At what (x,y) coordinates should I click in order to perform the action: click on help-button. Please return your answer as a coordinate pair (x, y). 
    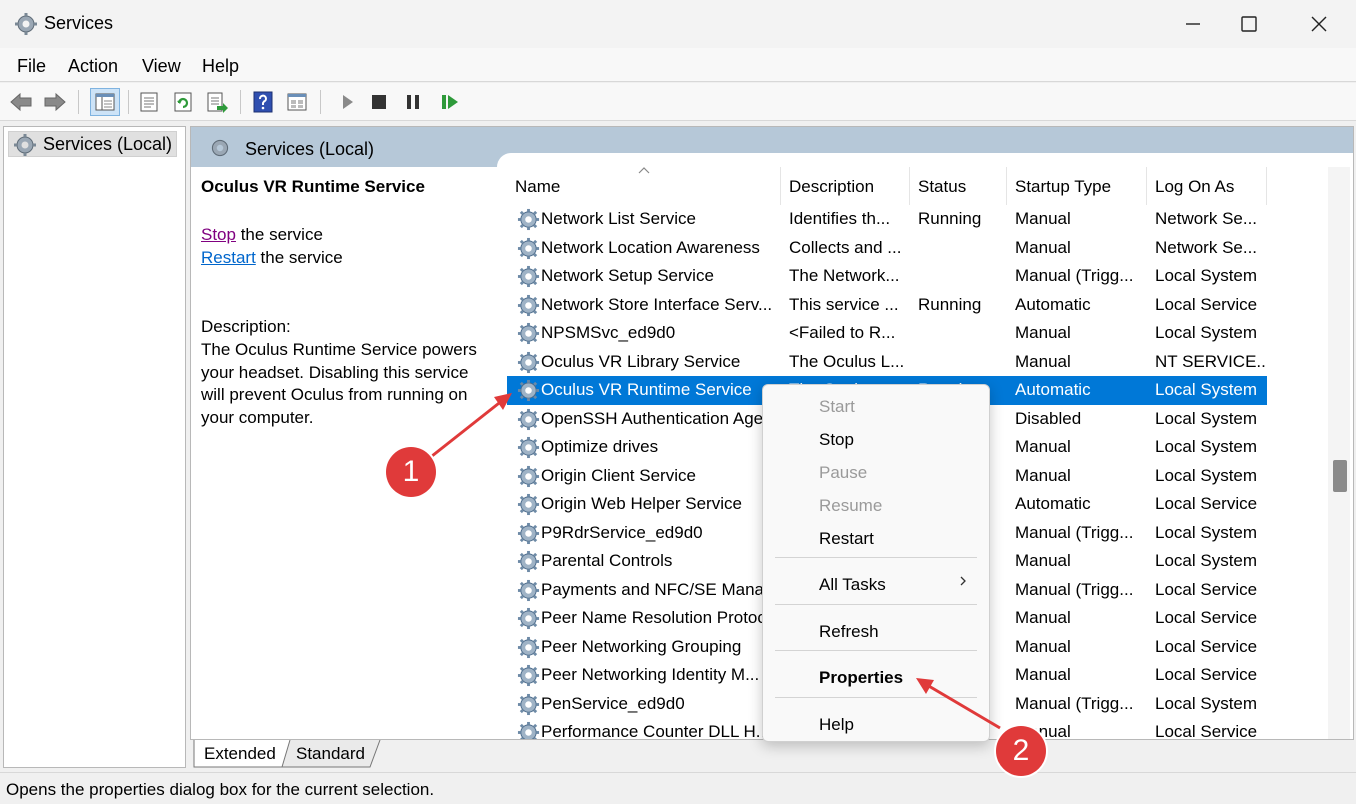
    Looking at the image, I should click on (263, 102).